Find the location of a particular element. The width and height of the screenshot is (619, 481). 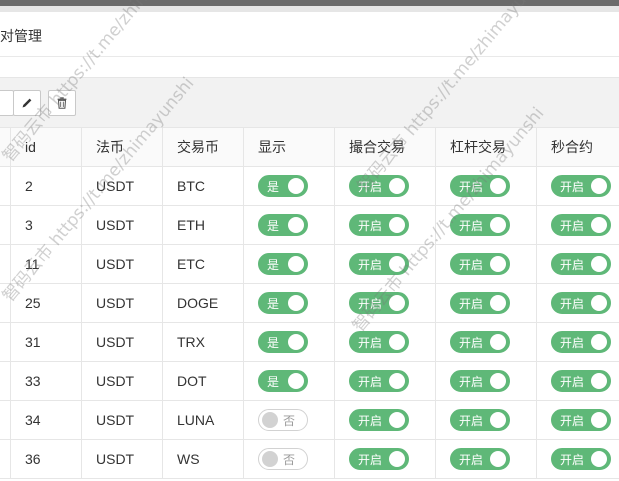

page-header: 对管理 is located at coordinates (309, 34).